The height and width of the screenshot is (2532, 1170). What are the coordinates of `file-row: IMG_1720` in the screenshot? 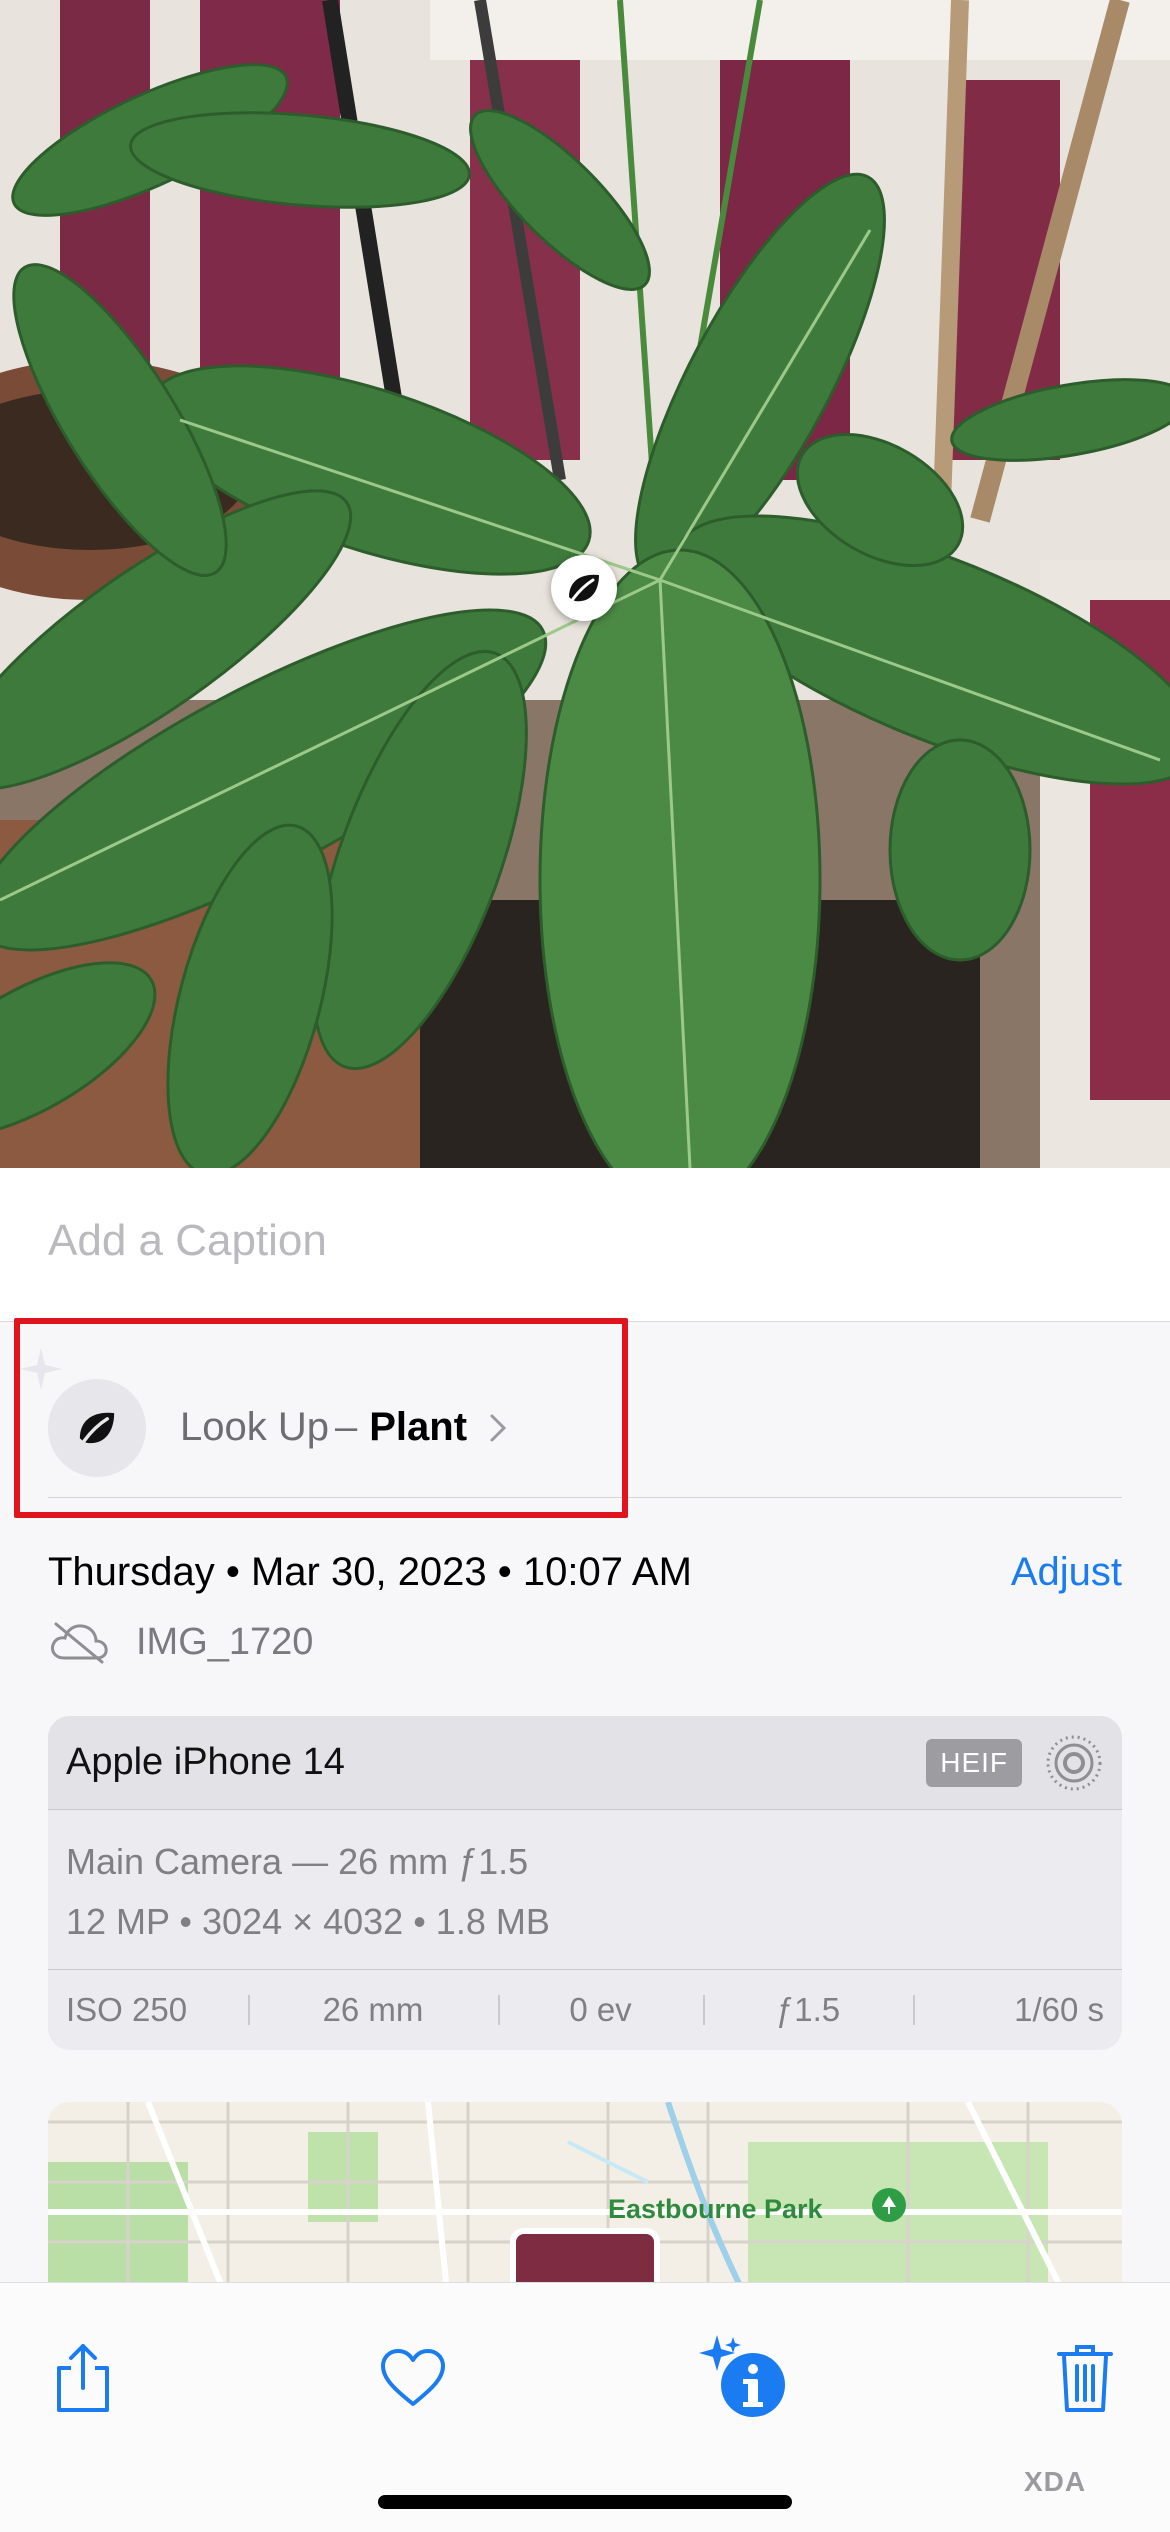 It's located at (180, 1642).